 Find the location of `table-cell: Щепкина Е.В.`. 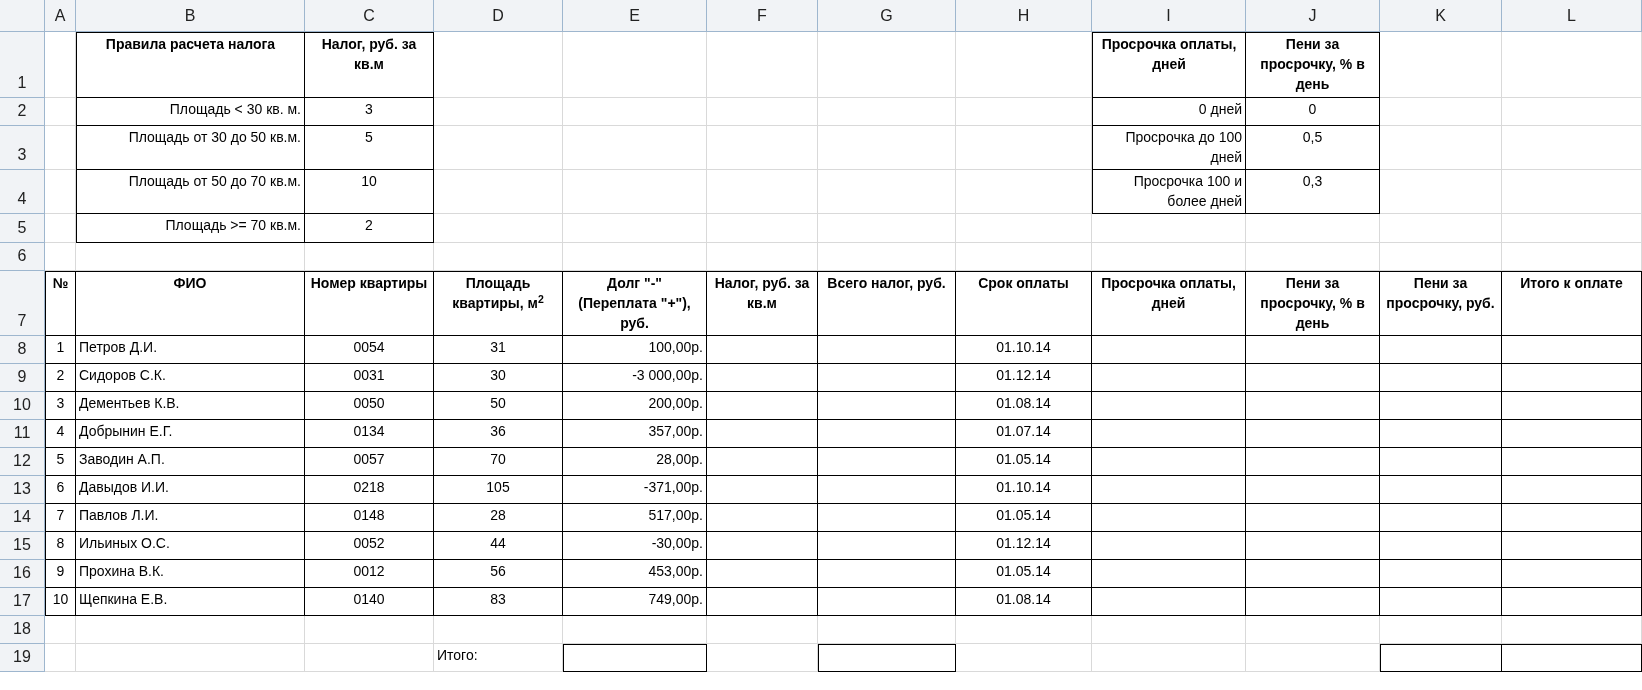

table-cell: Щепкина Е.В. is located at coordinates (190, 602).